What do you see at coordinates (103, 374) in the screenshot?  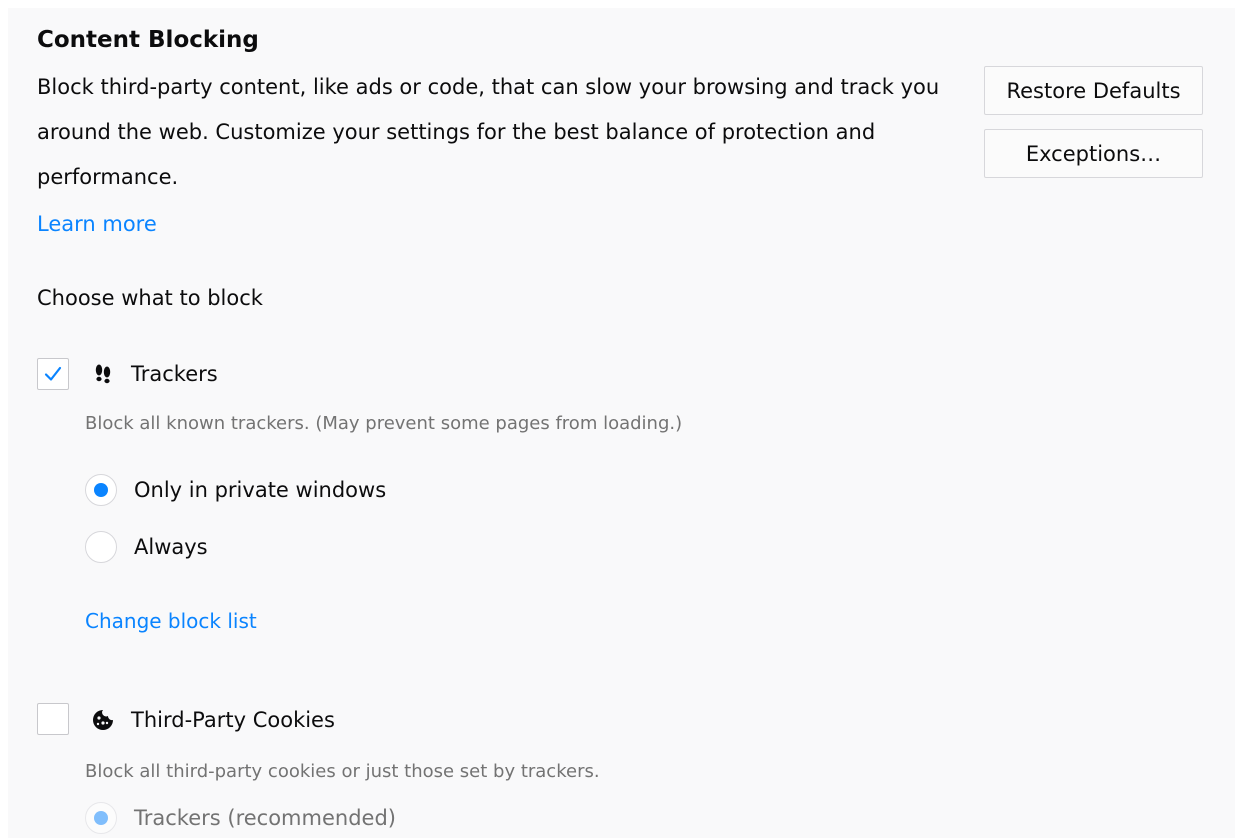 I see `footprints-icon` at bounding box center [103, 374].